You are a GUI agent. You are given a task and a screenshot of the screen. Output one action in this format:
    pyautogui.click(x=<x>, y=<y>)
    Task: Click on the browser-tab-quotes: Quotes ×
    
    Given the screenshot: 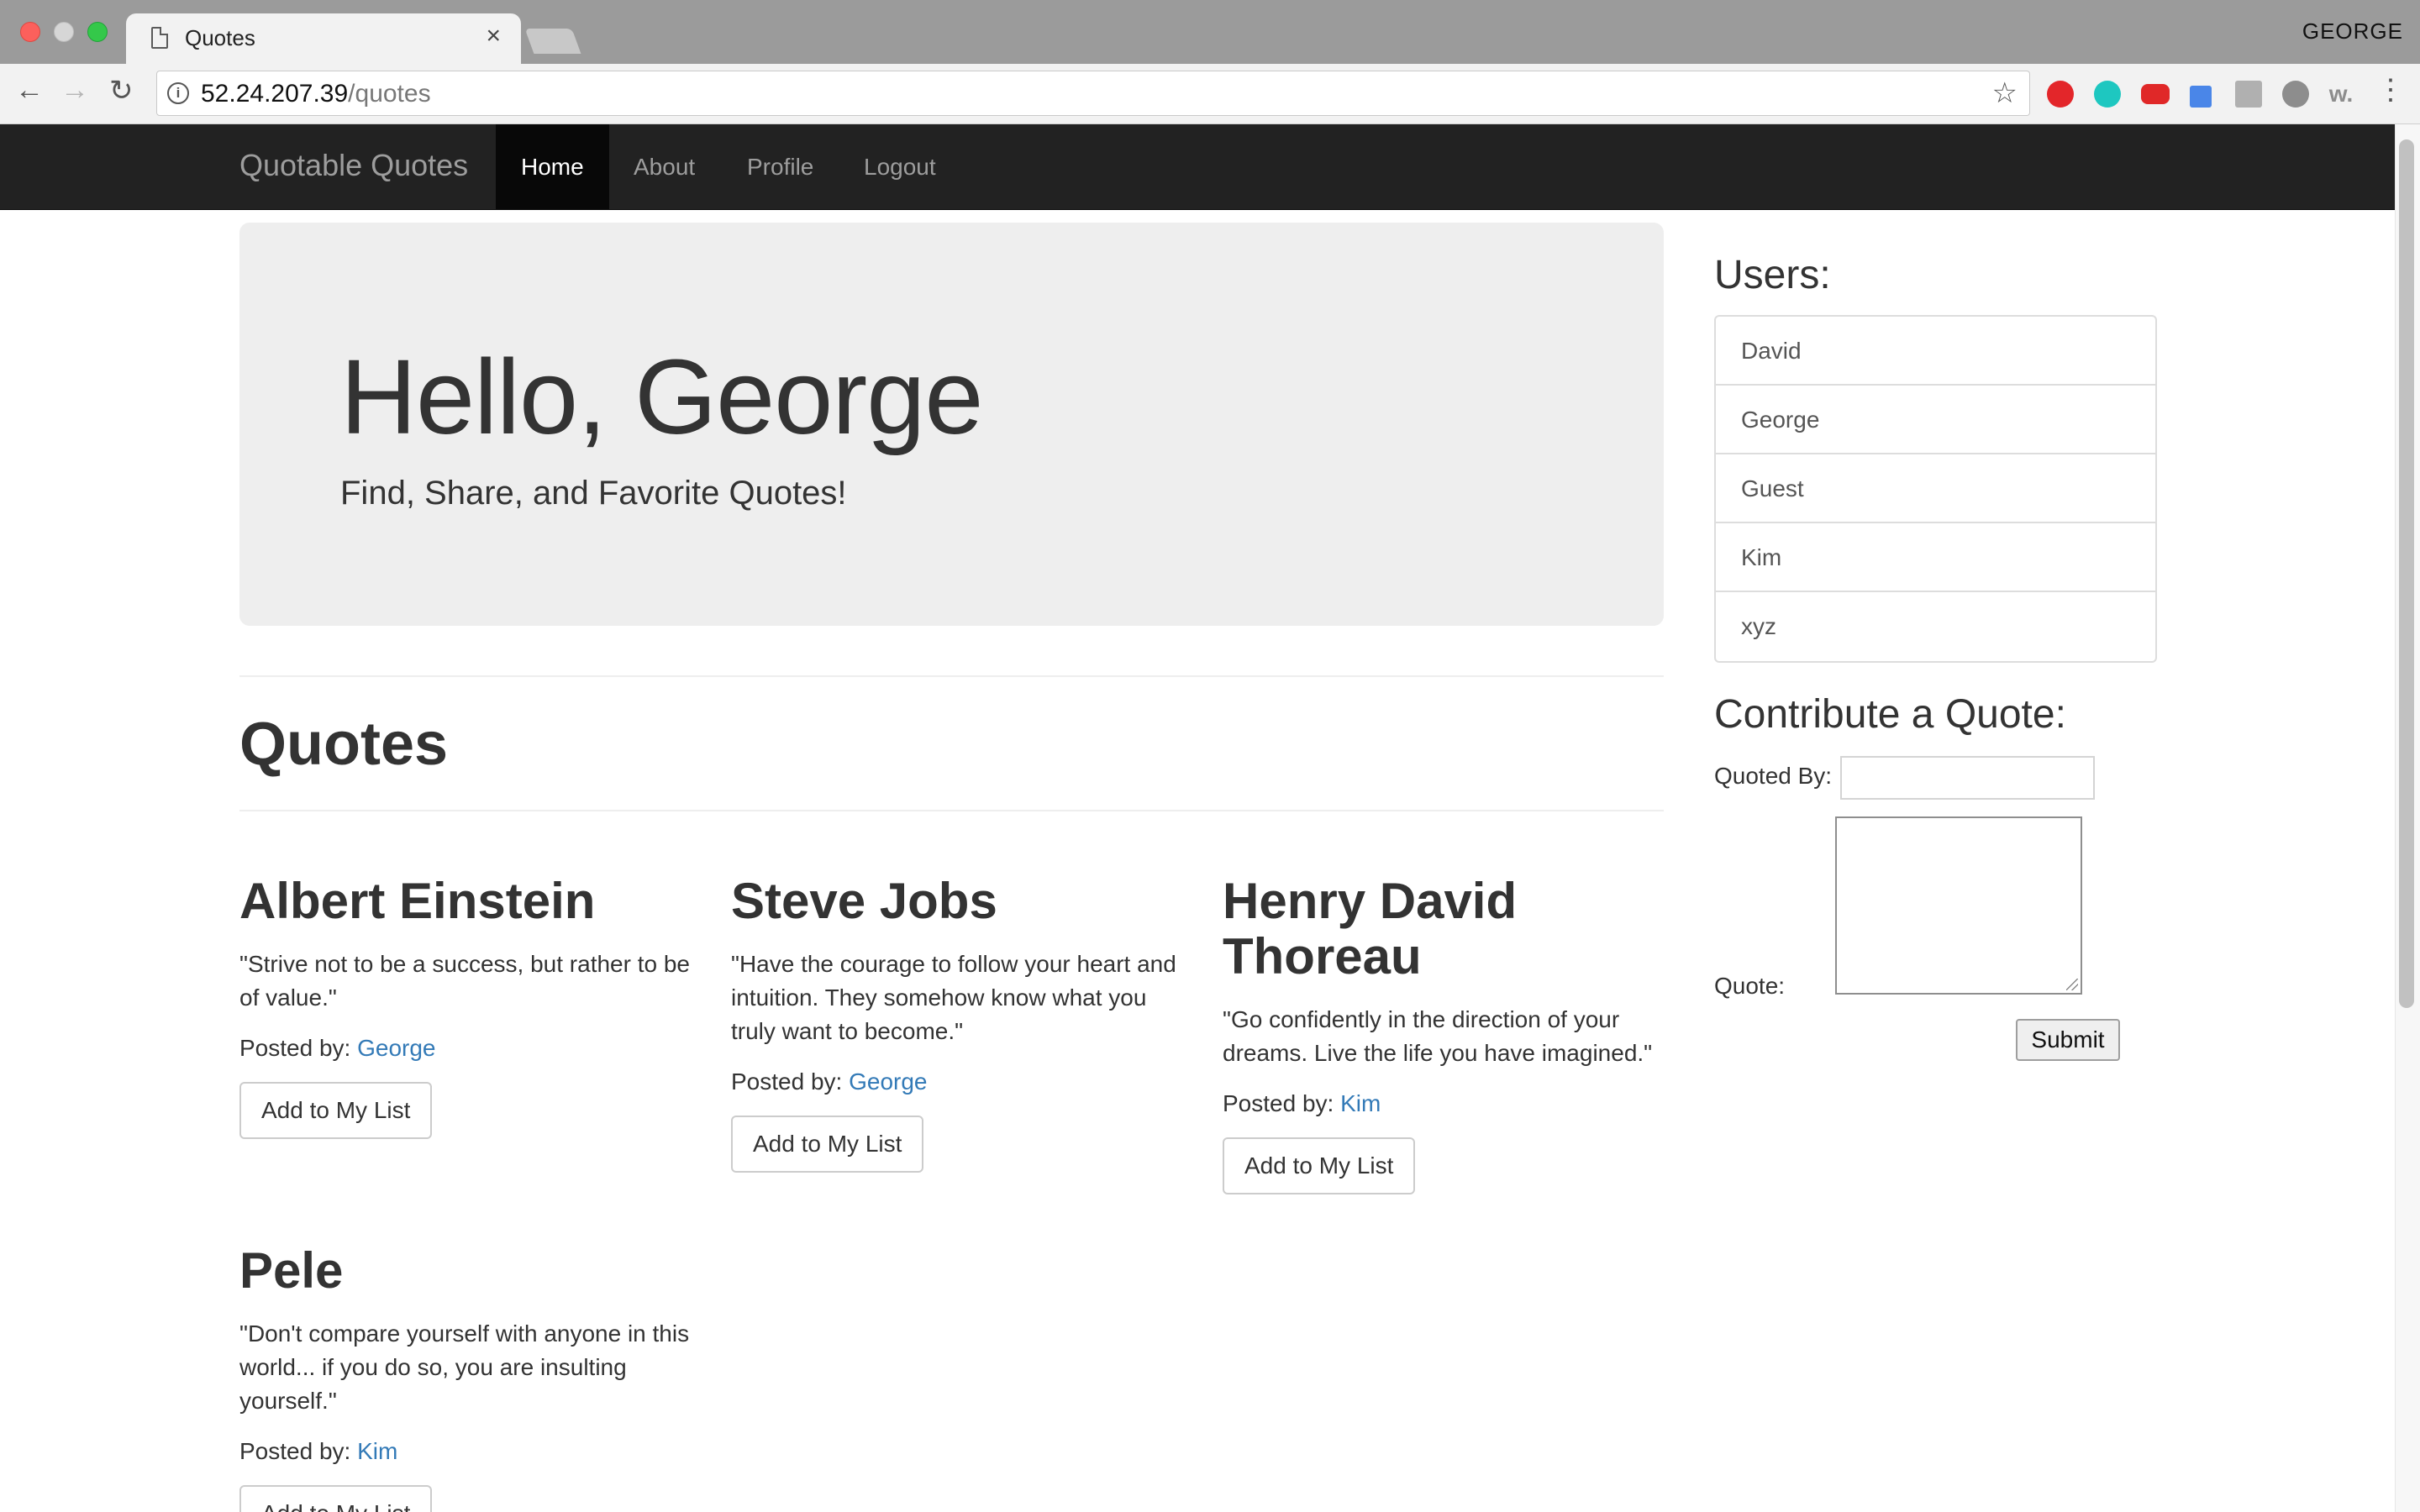 What is the action you would take?
    pyautogui.click(x=323, y=38)
    